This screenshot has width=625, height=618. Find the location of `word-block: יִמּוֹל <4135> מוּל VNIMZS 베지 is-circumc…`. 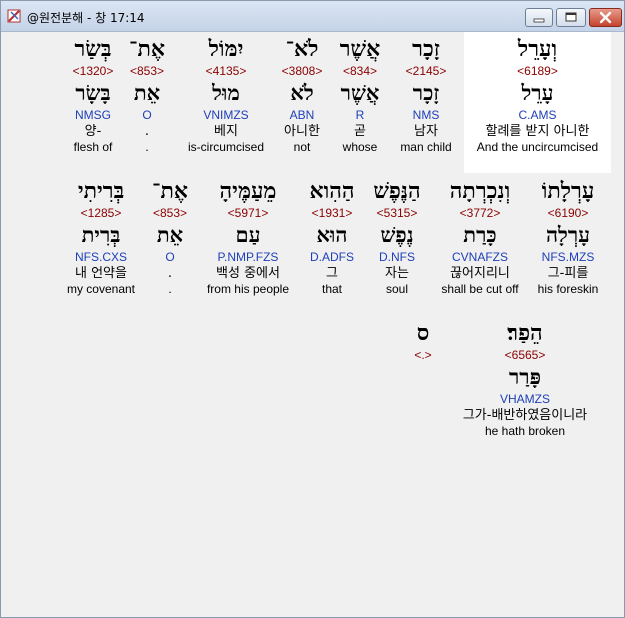

word-block: יִמּוֹל <4135> מוּל VNIMZS 베지 is-circumc… is located at coordinates (226, 95).